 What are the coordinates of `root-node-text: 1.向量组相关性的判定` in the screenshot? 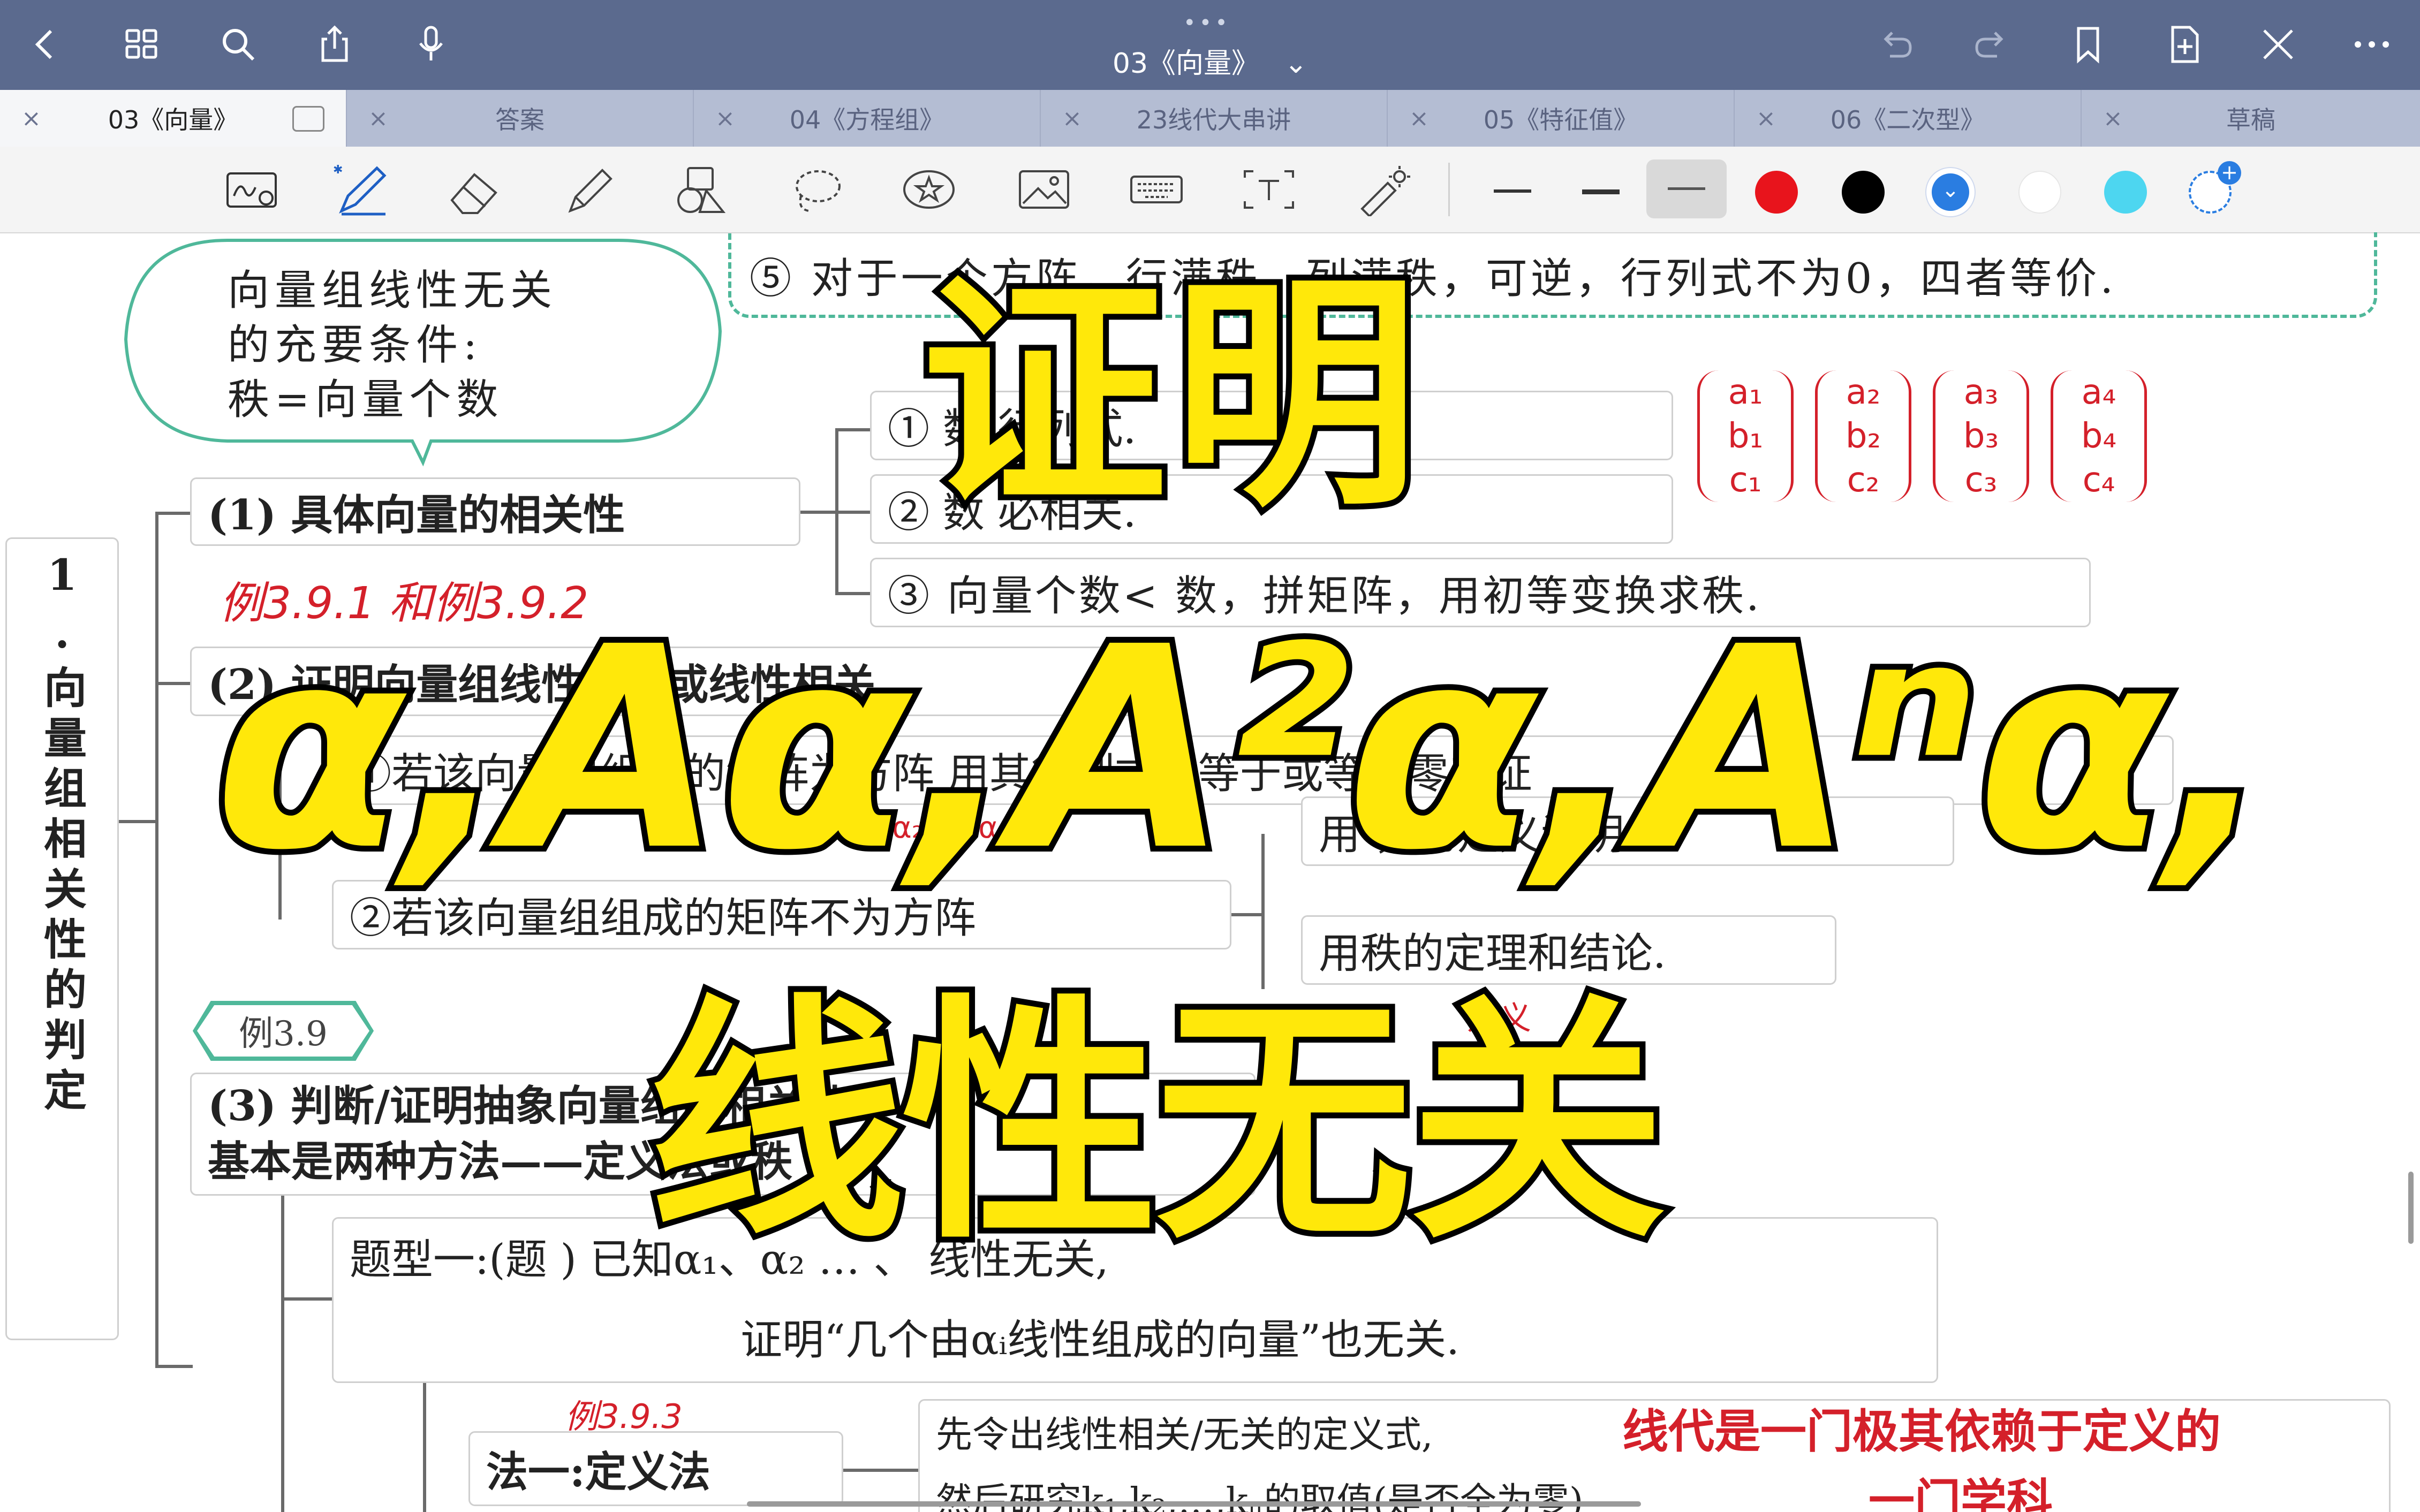 It's located at (62, 834).